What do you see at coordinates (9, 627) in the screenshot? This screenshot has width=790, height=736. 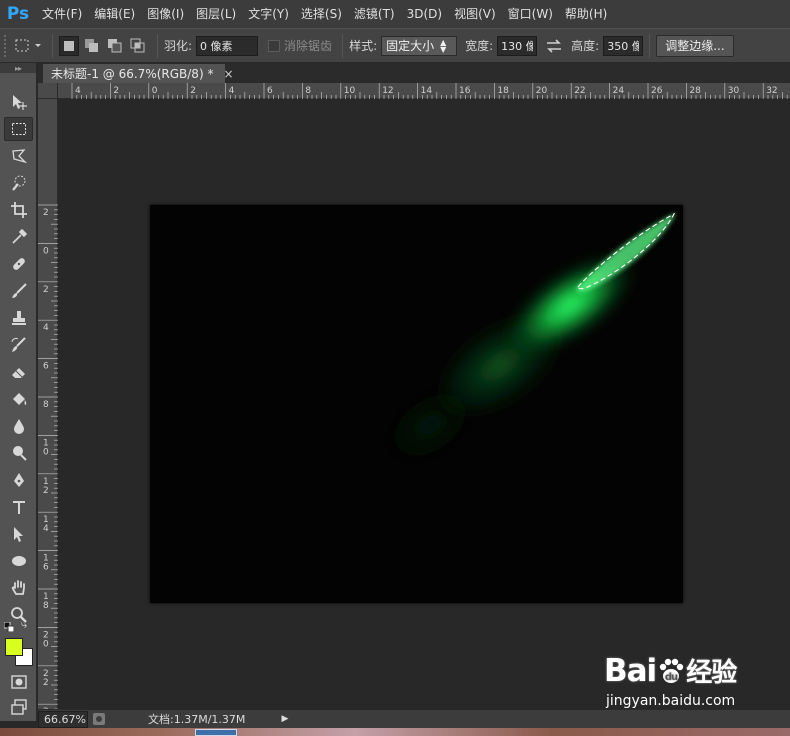 I see `default-colors-icon` at bounding box center [9, 627].